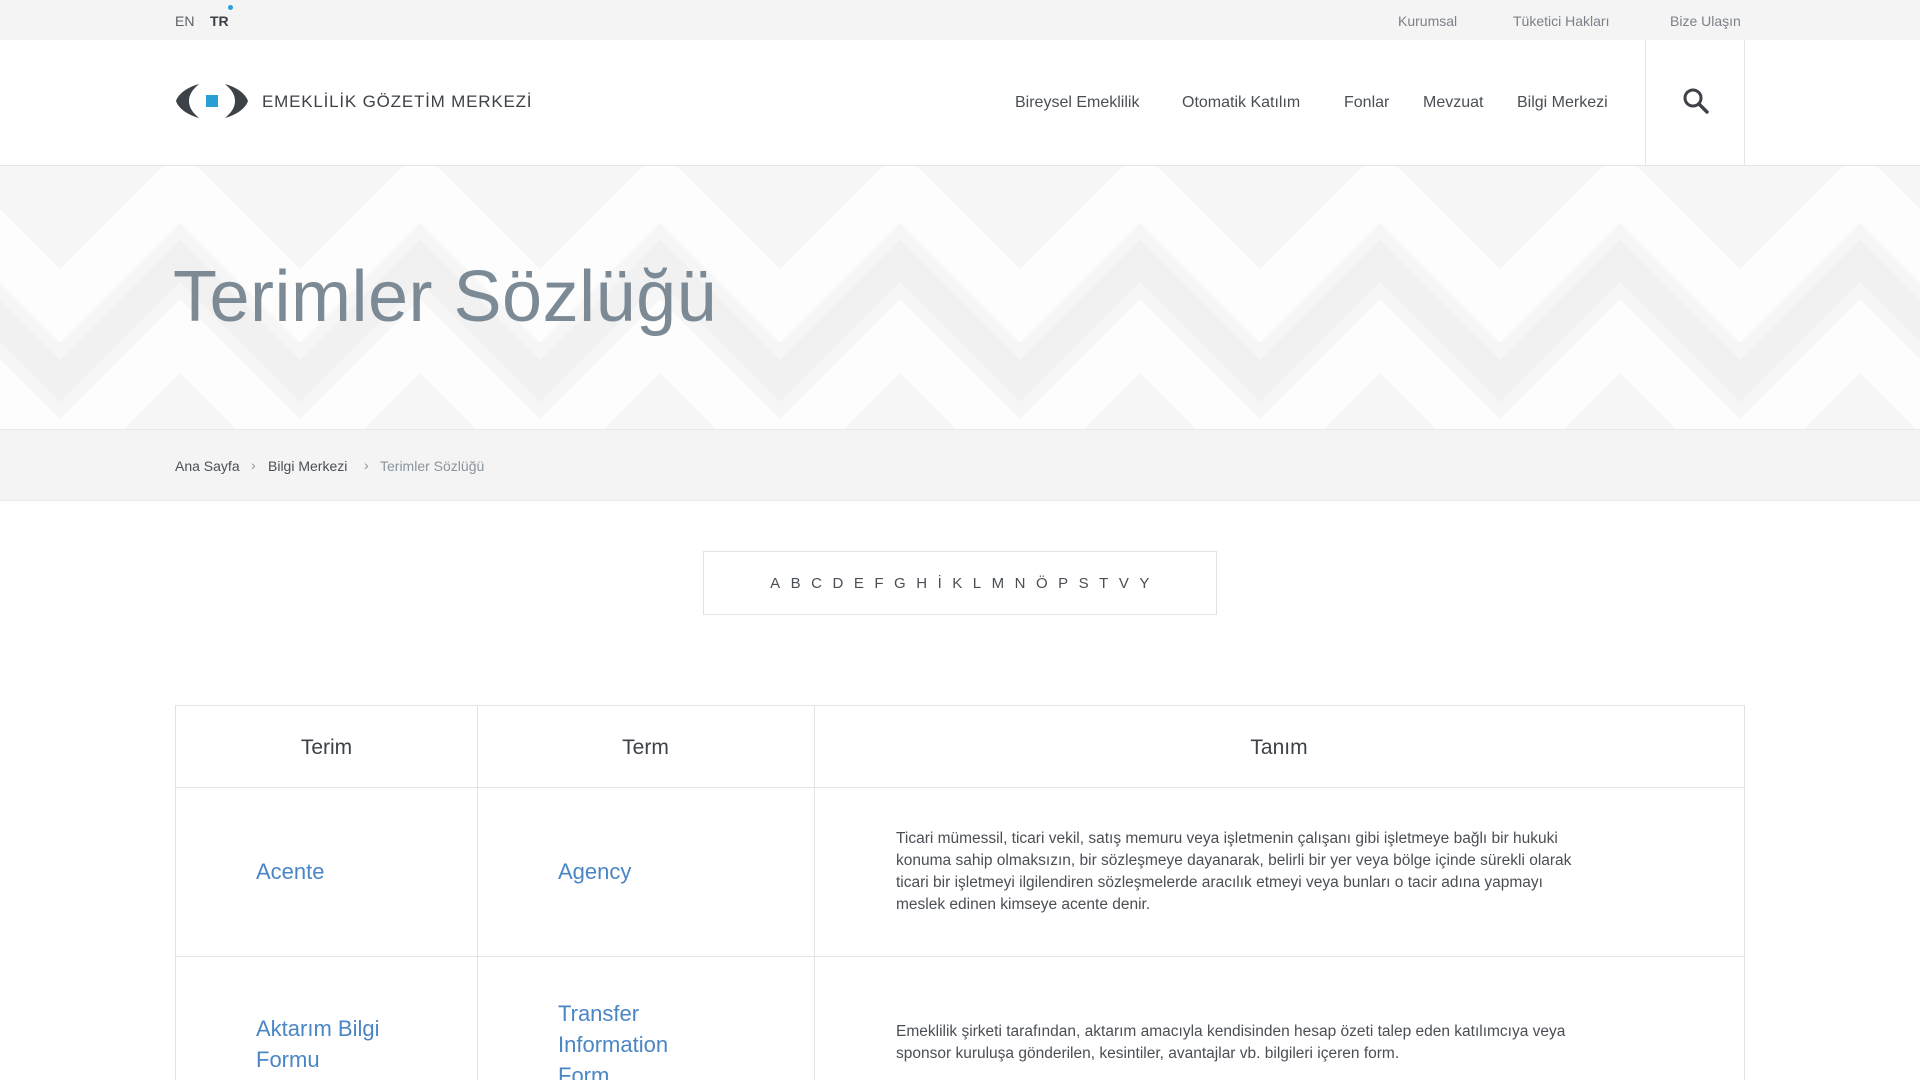 The image size is (1920, 1080). I want to click on brand-name: EMEKLİLİK GÖZETİM MERKEZİ, so click(397, 102).